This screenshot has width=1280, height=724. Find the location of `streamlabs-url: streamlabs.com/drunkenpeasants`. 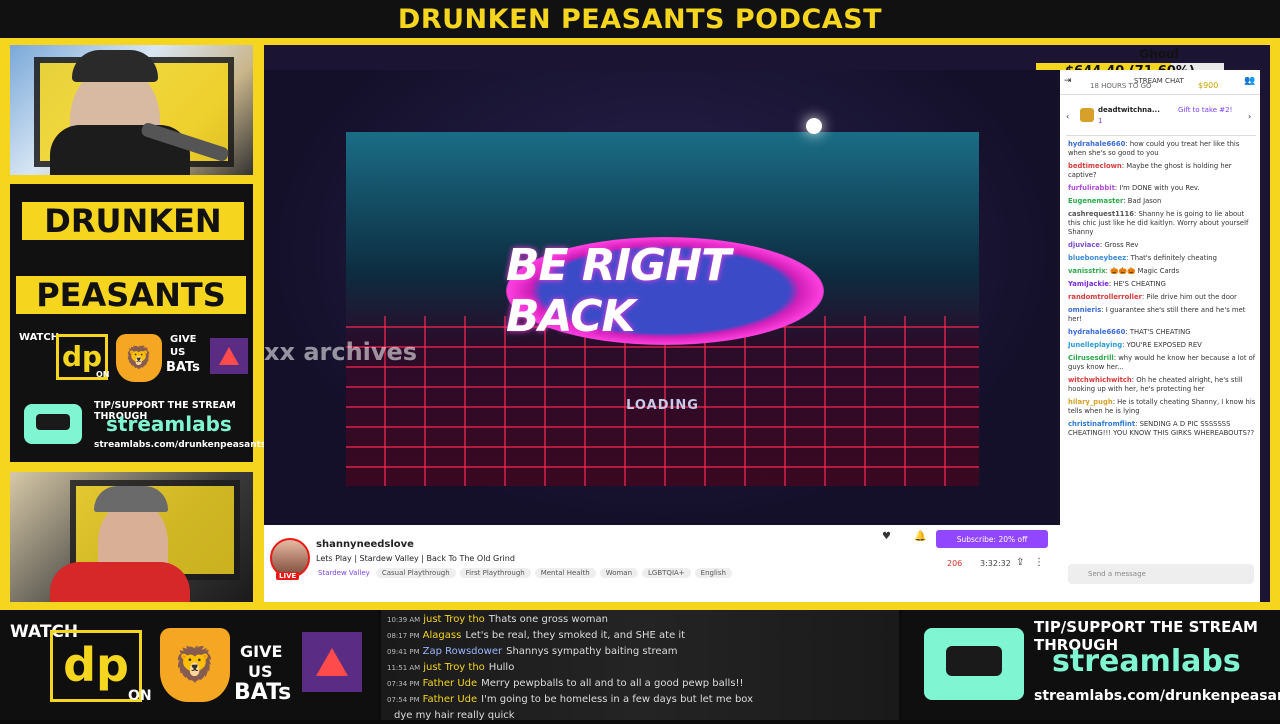

streamlabs-url: streamlabs.com/drunkenpeasants is located at coordinates (180, 445).